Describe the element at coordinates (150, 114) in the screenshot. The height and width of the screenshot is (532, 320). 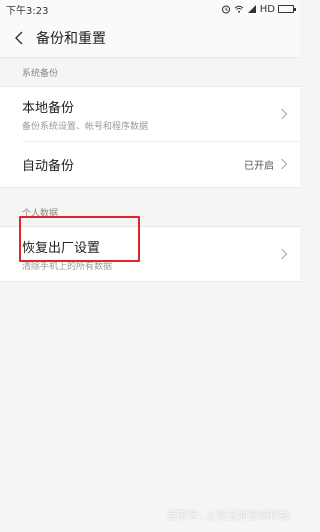
I see `local-backup-item: 本地备份 备份系统设置、帐号和程序数据` at that location.